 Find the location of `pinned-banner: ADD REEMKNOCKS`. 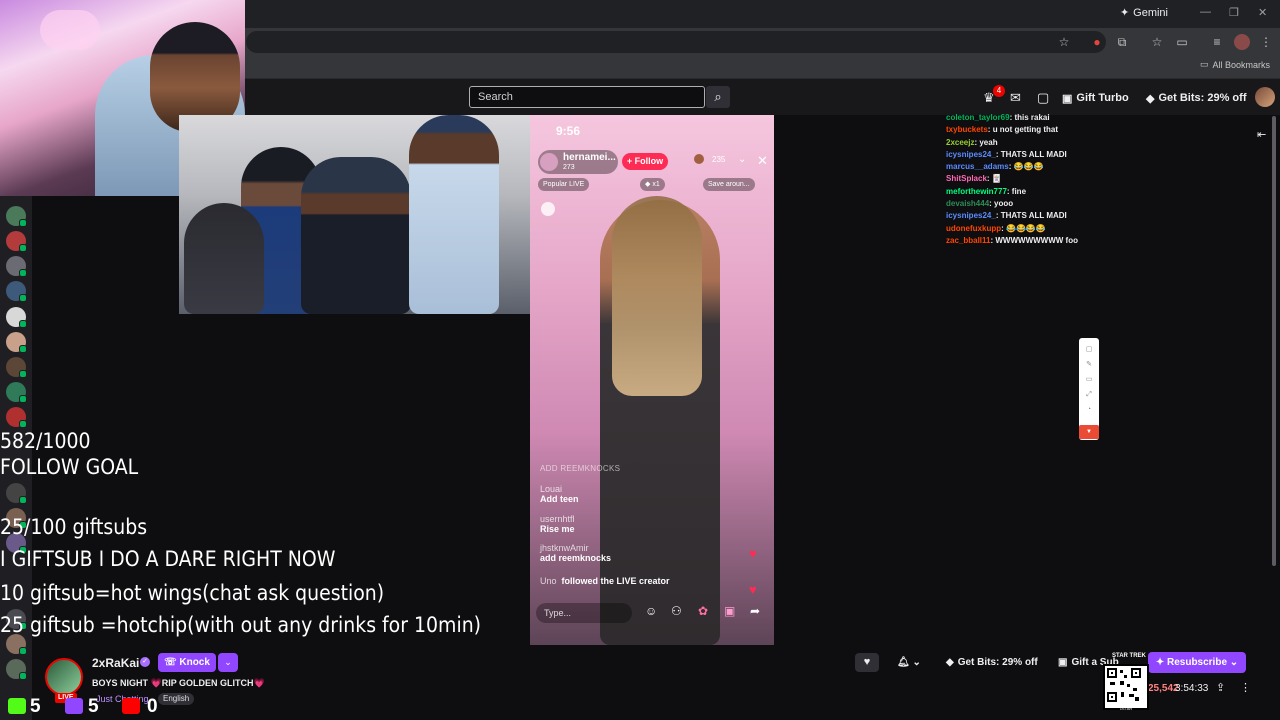

pinned-banner: ADD REEMKNOCKS is located at coordinates (580, 468).